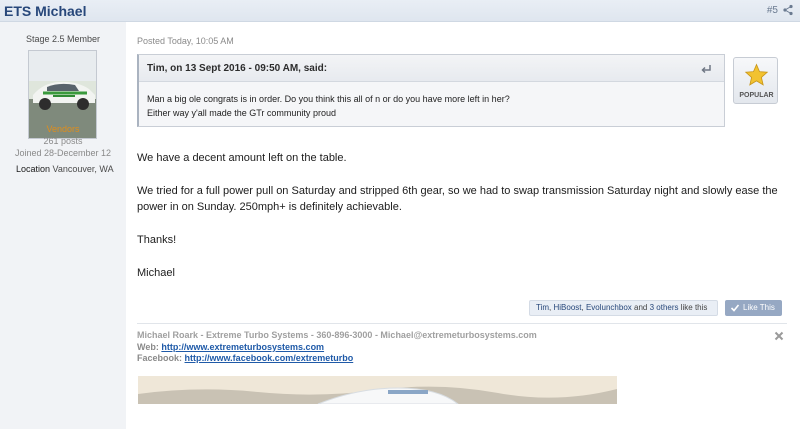 The width and height of the screenshot is (800, 429). Describe the element at coordinates (83, 169) in the screenshot. I see `location-value: Vancouver, WA` at that location.